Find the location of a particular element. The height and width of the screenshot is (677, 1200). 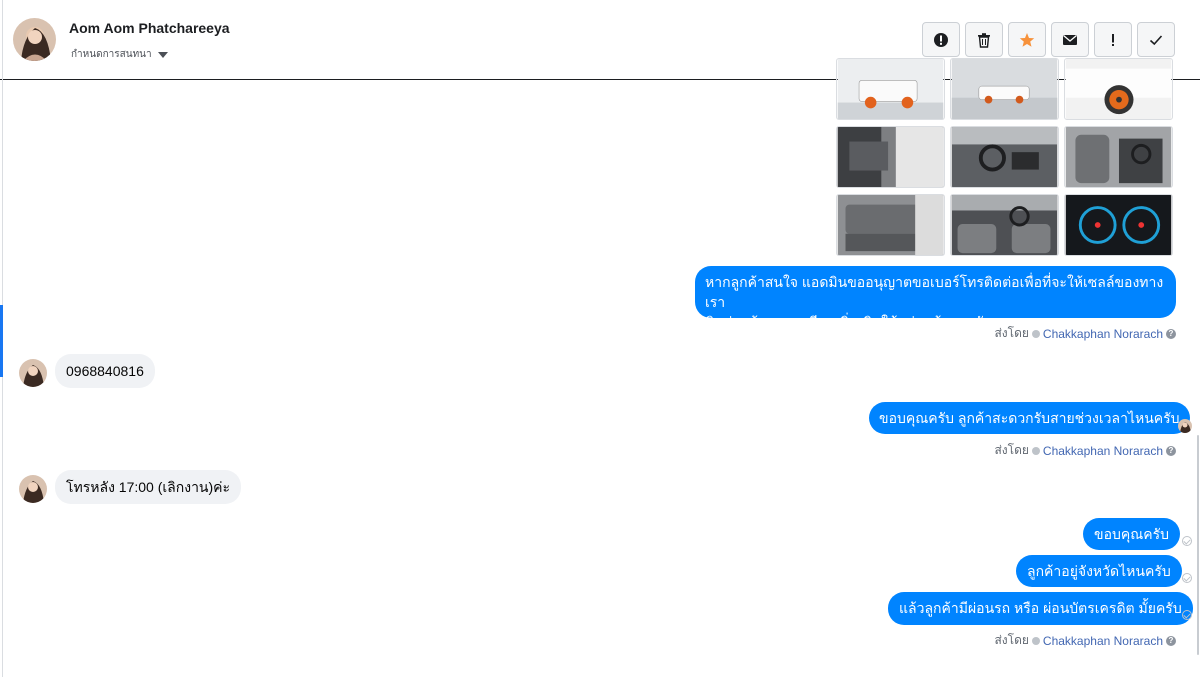

incoming-message: 0968840816 is located at coordinates (105, 371).